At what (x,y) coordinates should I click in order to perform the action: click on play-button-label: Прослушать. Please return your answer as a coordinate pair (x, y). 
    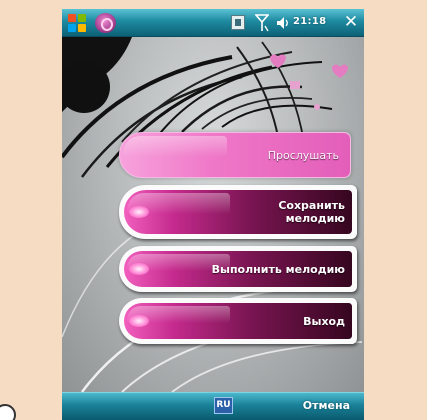
    Looking at the image, I should click on (303, 155).